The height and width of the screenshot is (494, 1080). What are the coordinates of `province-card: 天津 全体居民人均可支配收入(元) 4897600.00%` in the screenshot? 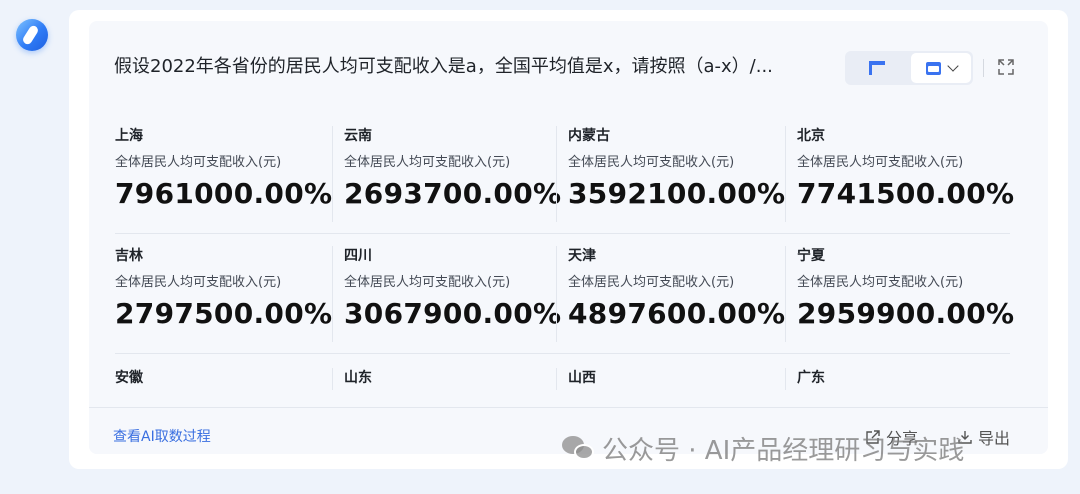 It's located at (674, 294).